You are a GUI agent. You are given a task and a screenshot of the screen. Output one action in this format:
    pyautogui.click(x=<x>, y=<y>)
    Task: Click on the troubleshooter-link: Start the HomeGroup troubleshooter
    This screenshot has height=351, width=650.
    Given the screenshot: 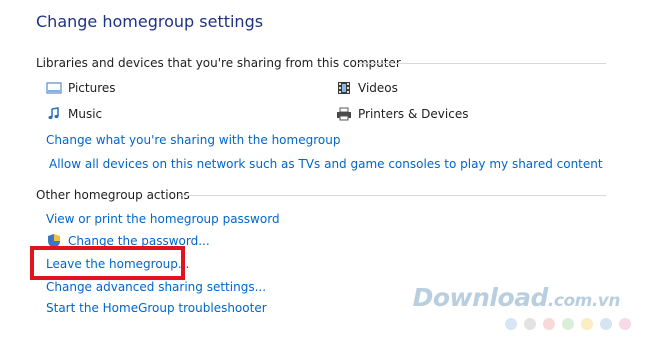 What is the action you would take?
    pyautogui.click(x=156, y=308)
    